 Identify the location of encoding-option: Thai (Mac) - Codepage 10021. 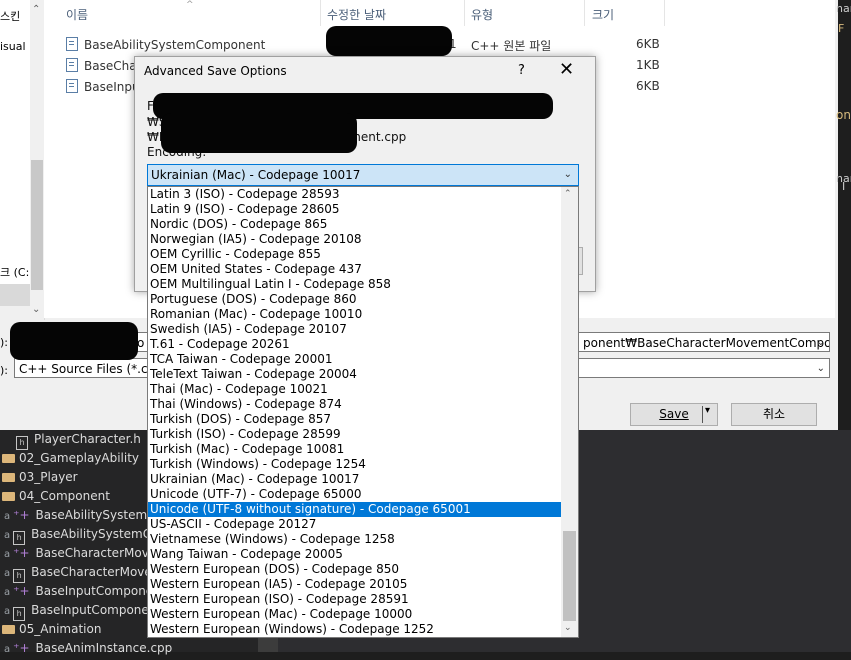
(355, 389).